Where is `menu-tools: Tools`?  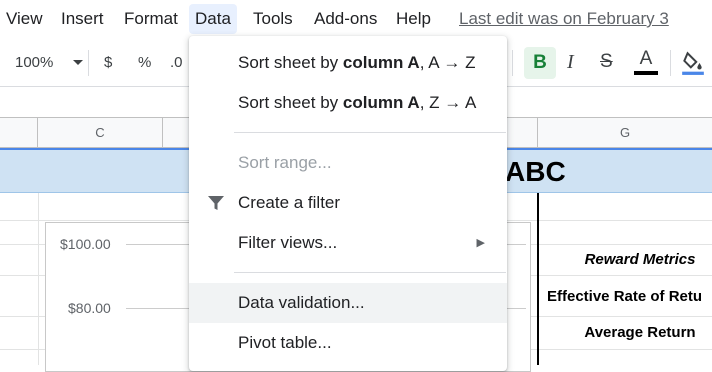 menu-tools: Tools is located at coordinates (273, 19).